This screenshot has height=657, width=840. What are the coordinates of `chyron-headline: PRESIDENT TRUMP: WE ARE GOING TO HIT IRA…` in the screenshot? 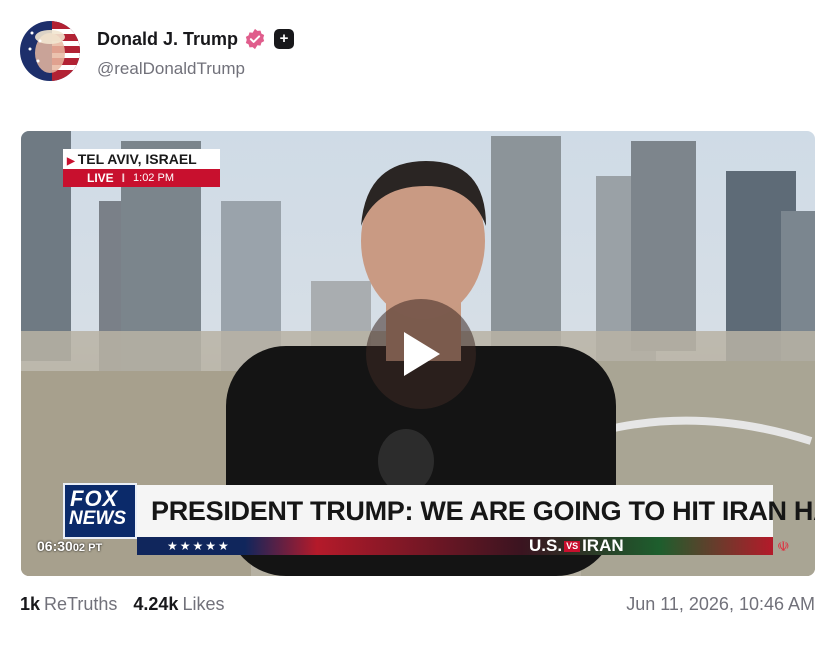 It's located at (476, 511).